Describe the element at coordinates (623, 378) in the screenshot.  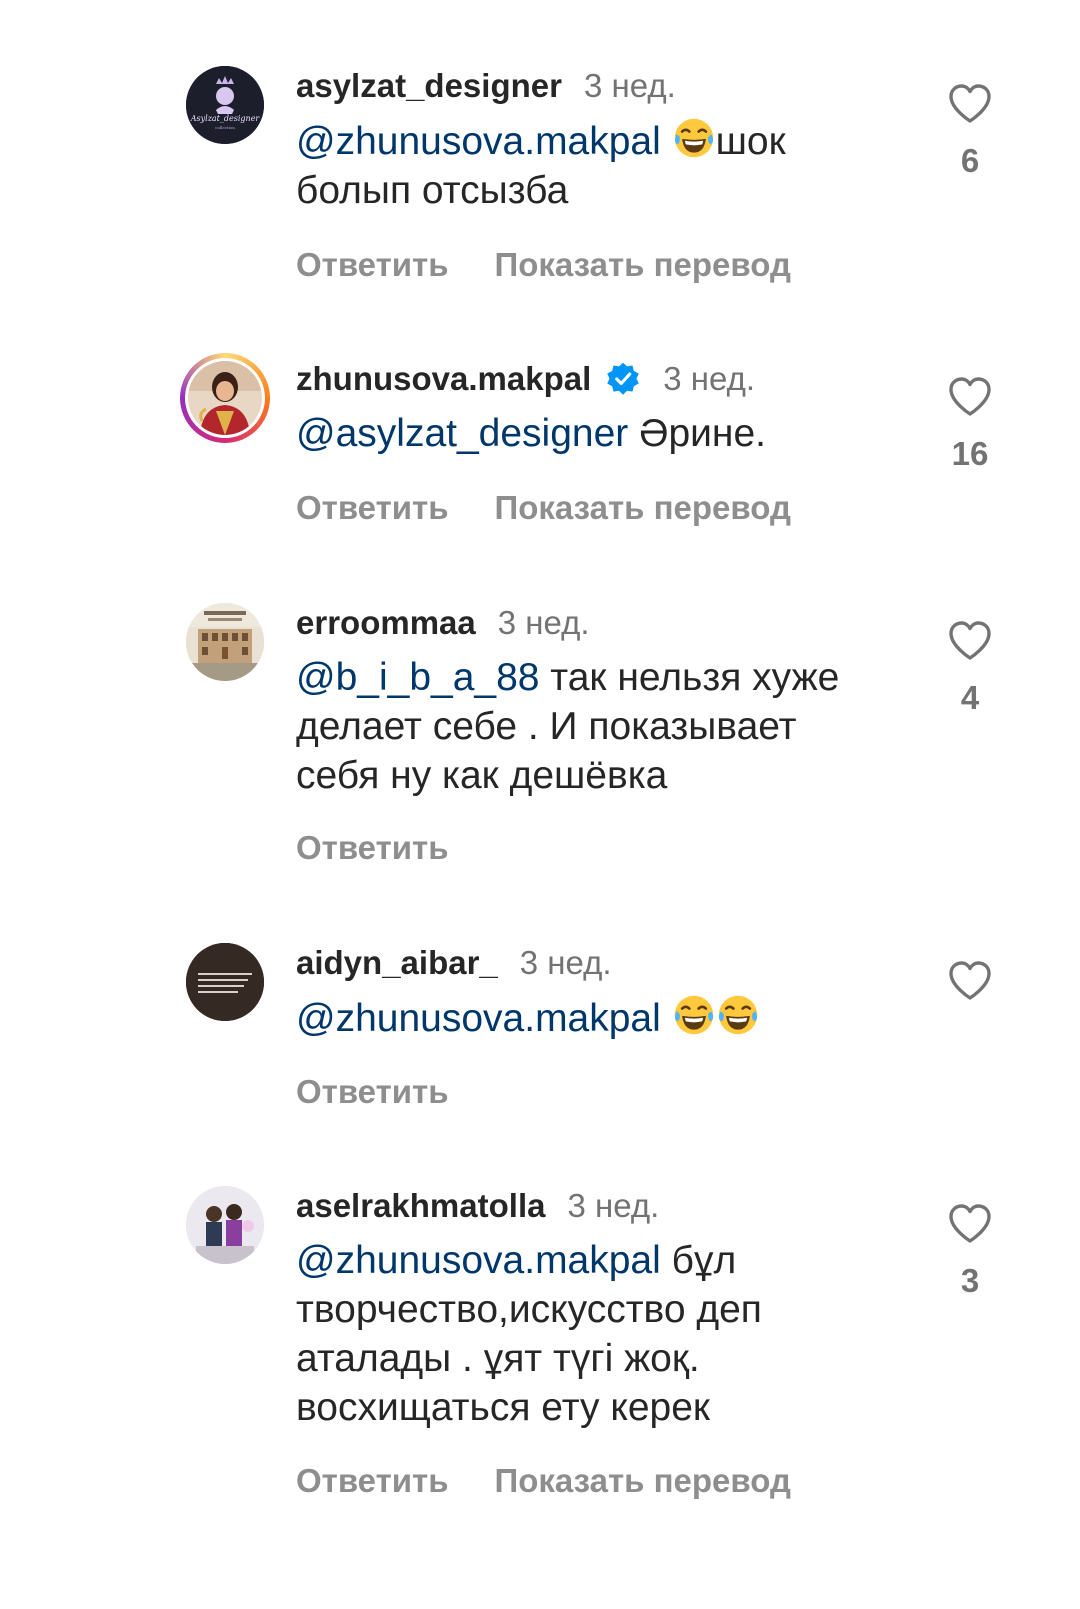
I see `verified-badge-icon` at that location.